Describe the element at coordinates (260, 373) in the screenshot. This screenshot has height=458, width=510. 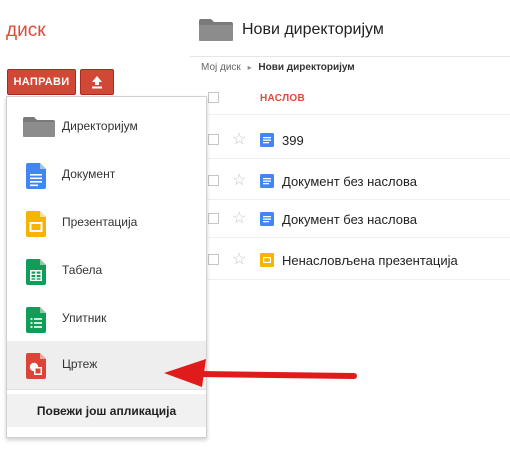
I see `annotation-arrow` at that location.